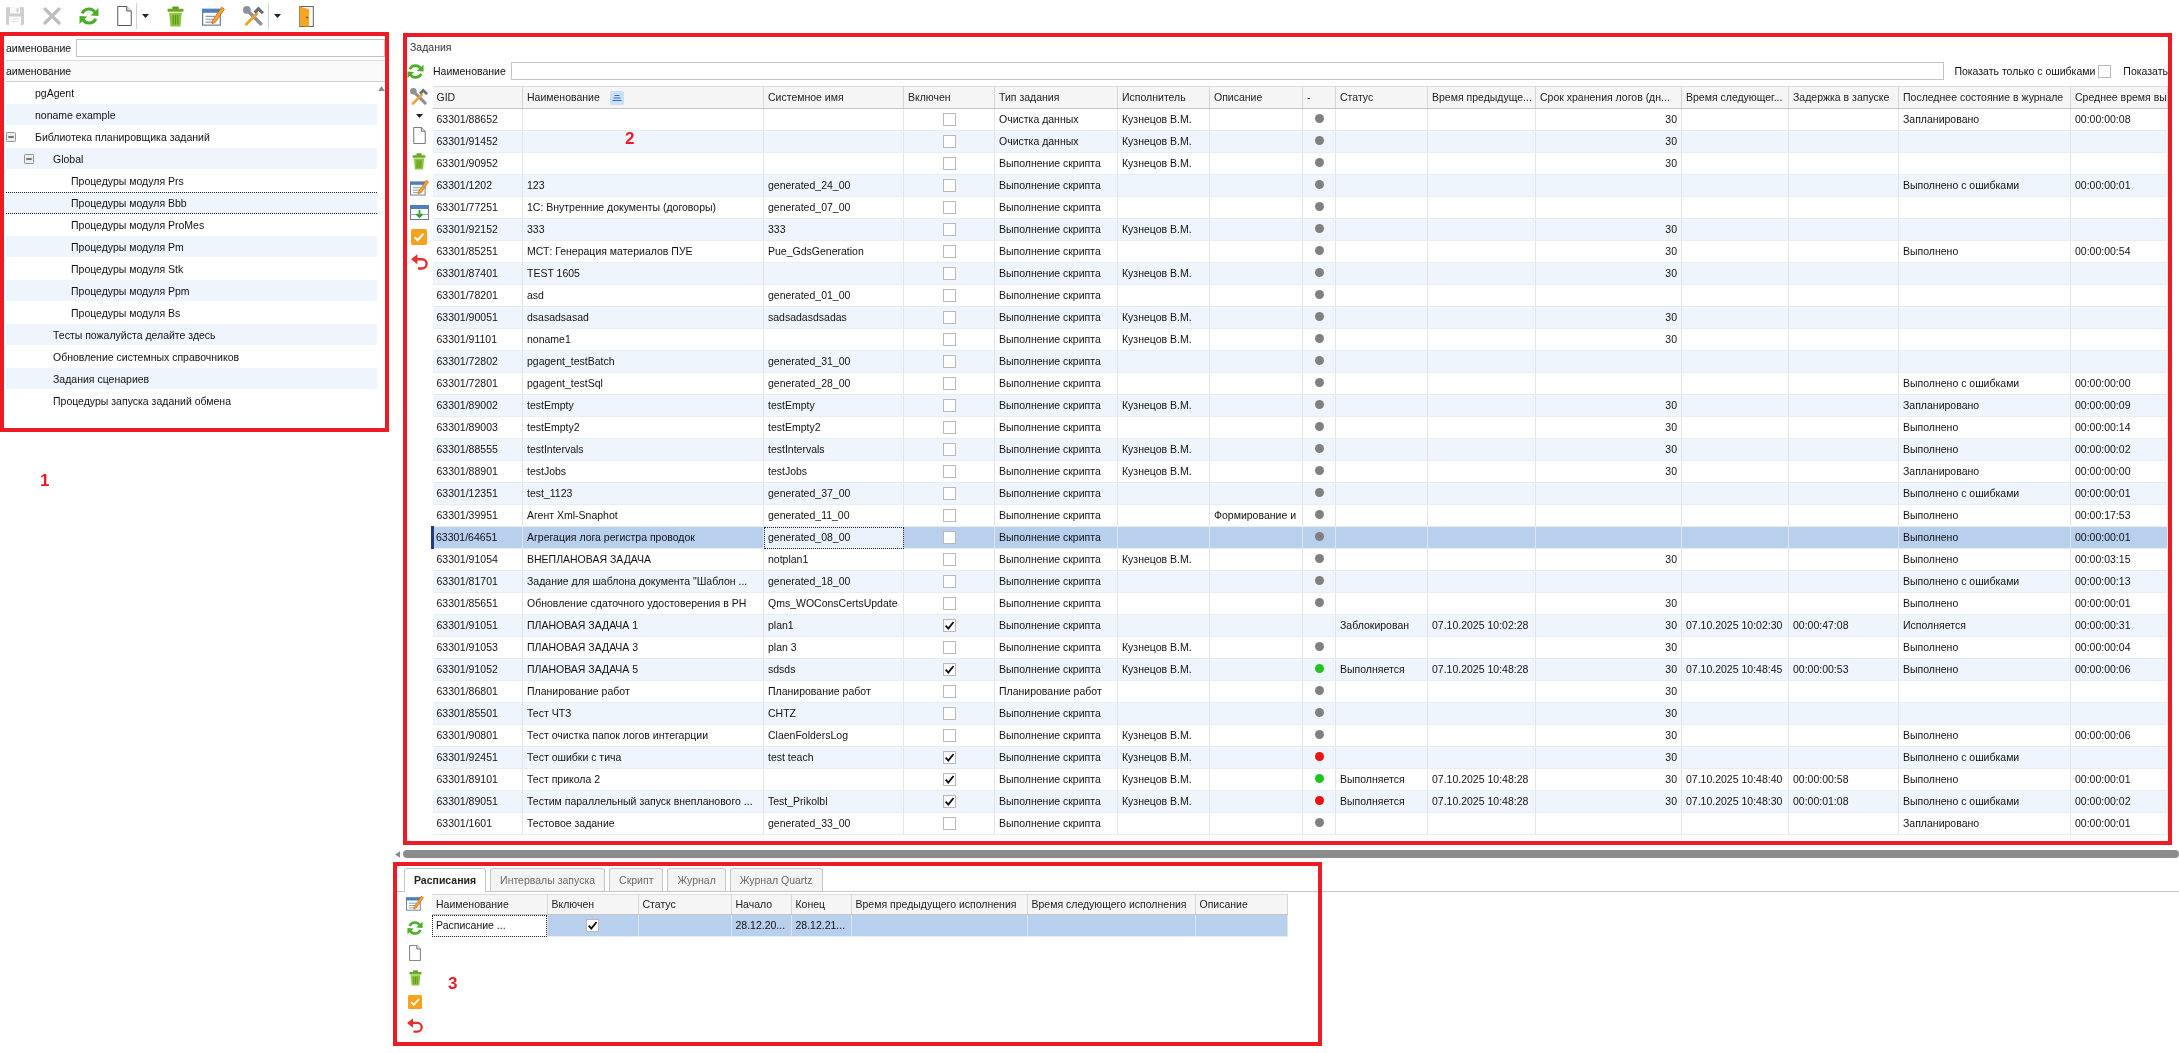 The image size is (2179, 1053). Describe the element at coordinates (1300, 647) in the screenshot. I see `table-row: 63301/91053 ПЛАНОВАЯ ЗАДАЧА 3 plan 3 Выполнение скрипта Кузнецов В.М. 30 Выполнено 00:00:00:04` at that location.